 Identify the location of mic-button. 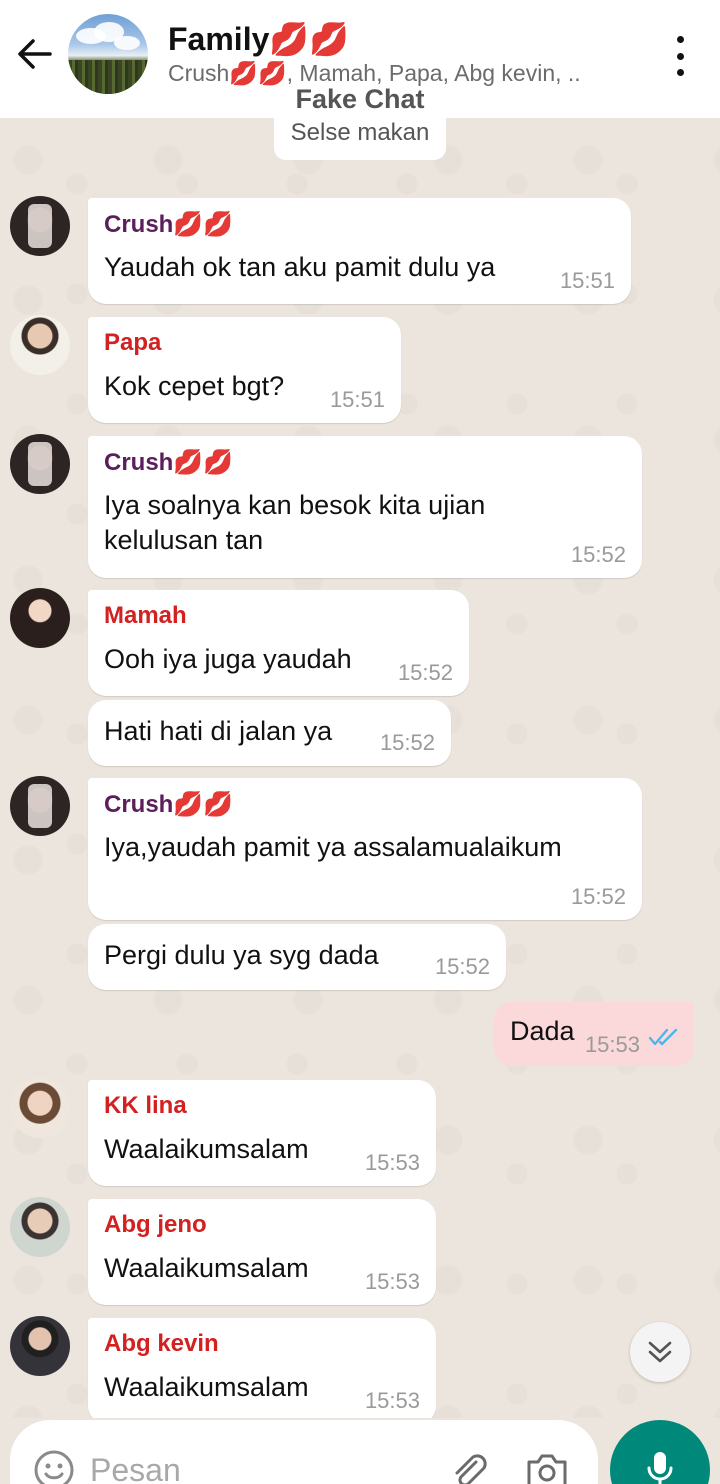
(660, 1452).